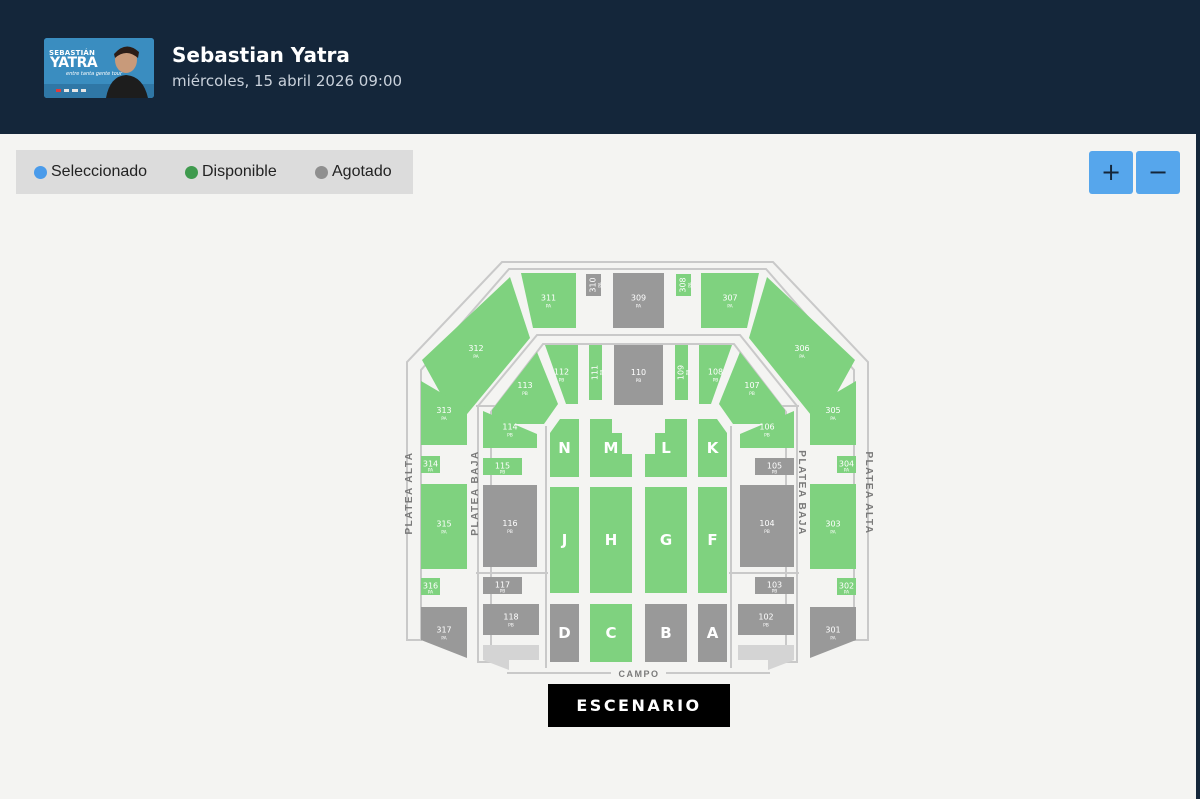 The height and width of the screenshot is (799, 1200). I want to click on section-G, so click(666, 540).